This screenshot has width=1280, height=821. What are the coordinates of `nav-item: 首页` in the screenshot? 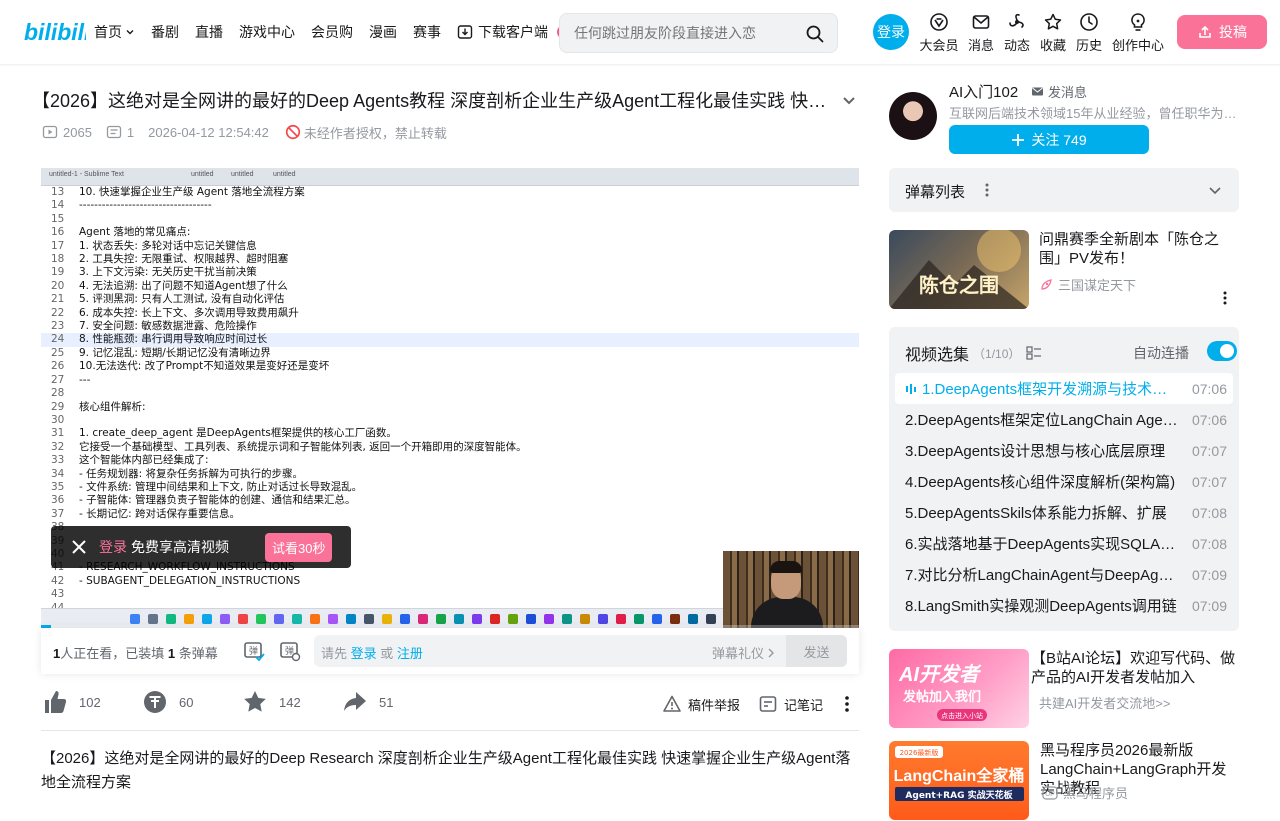 It's located at (114, 32).